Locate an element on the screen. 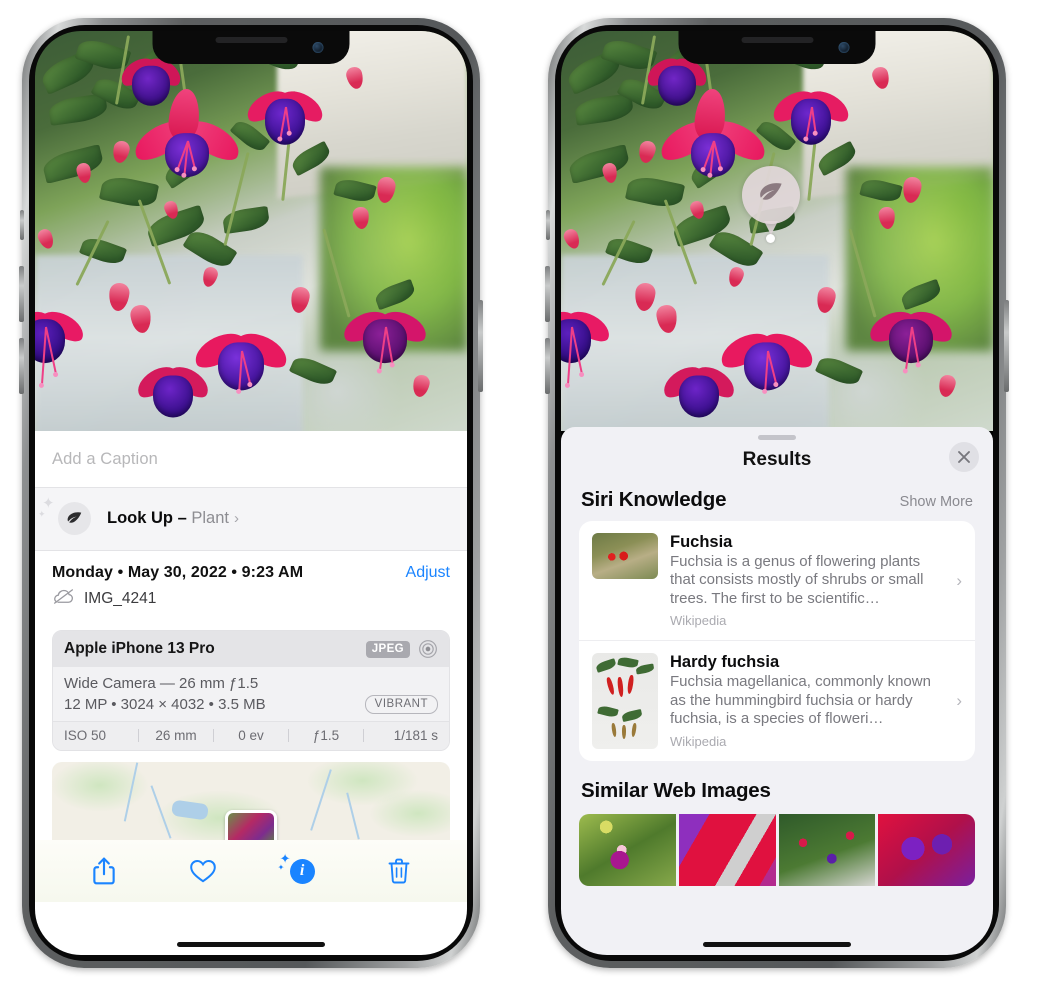  notch is located at coordinates (251, 47).